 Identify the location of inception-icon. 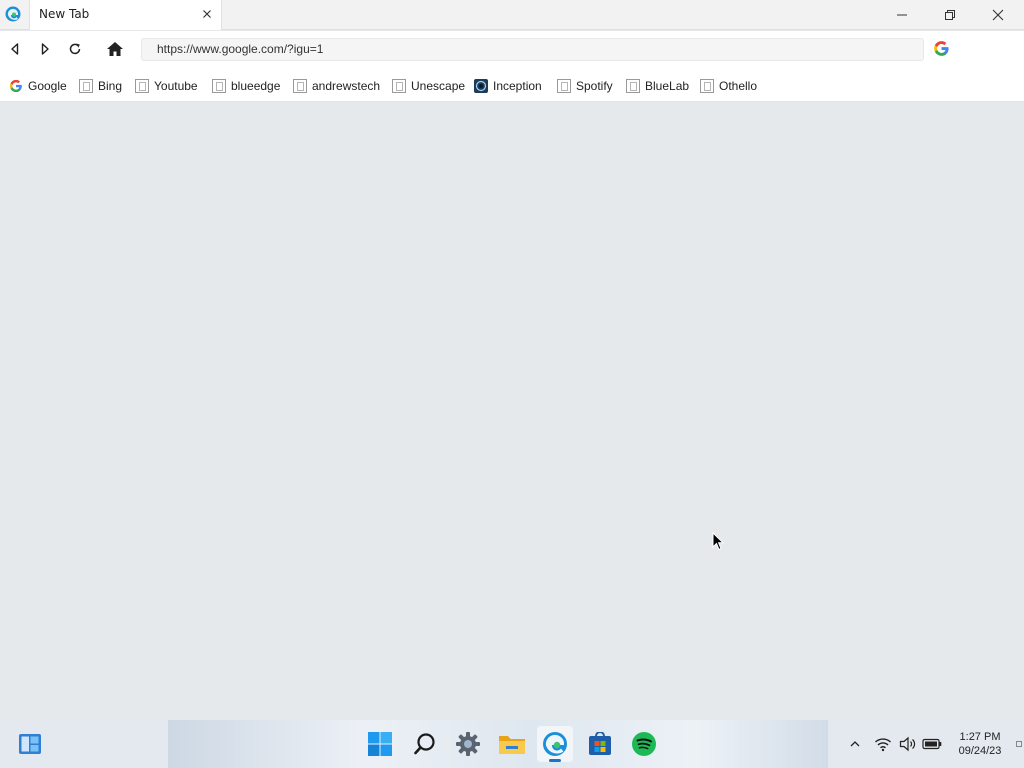
(481, 85).